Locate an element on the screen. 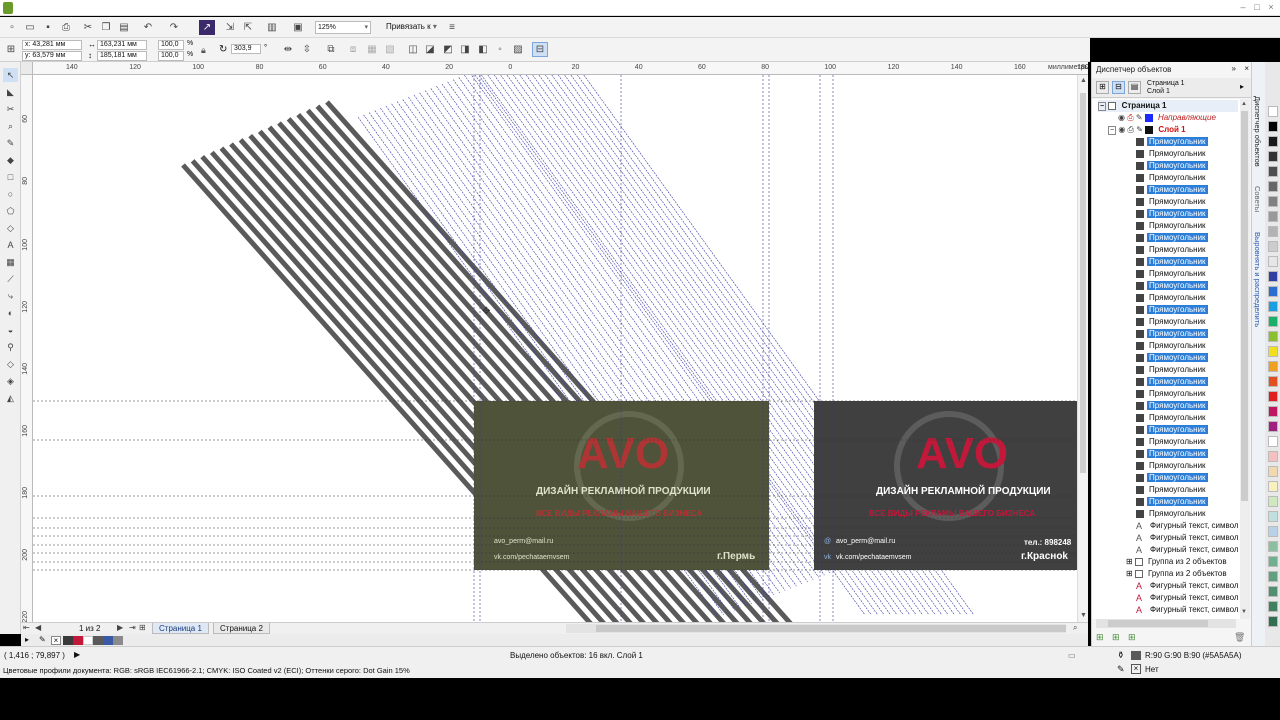 This screenshot has width=1280, height=720. publish-pdf-icon: ▥ is located at coordinates (272, 27).